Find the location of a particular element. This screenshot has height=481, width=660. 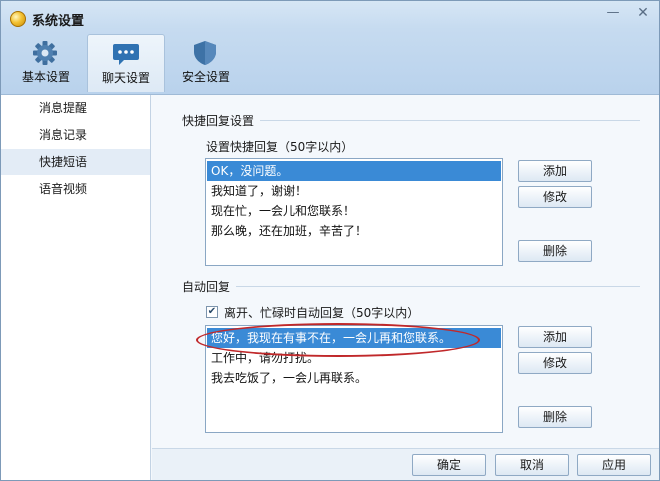

list-item: 现在忙，一会儿和您联系！ is located at coordinates (354, 211).